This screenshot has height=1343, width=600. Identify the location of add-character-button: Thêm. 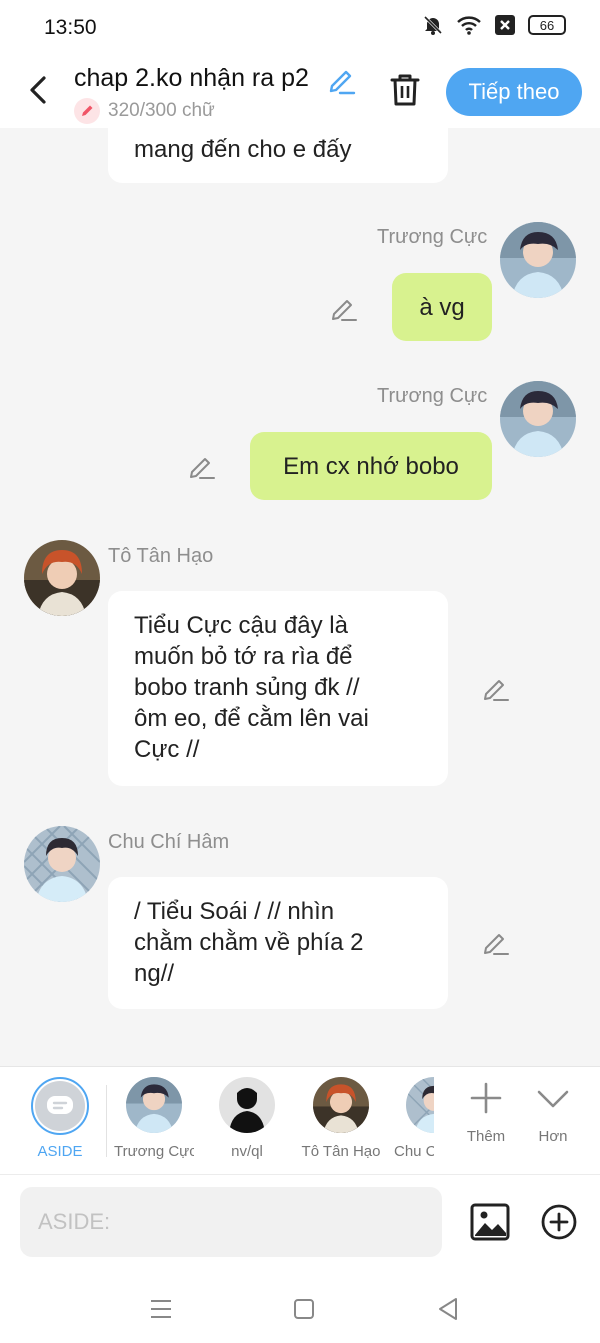
(486, 1113).